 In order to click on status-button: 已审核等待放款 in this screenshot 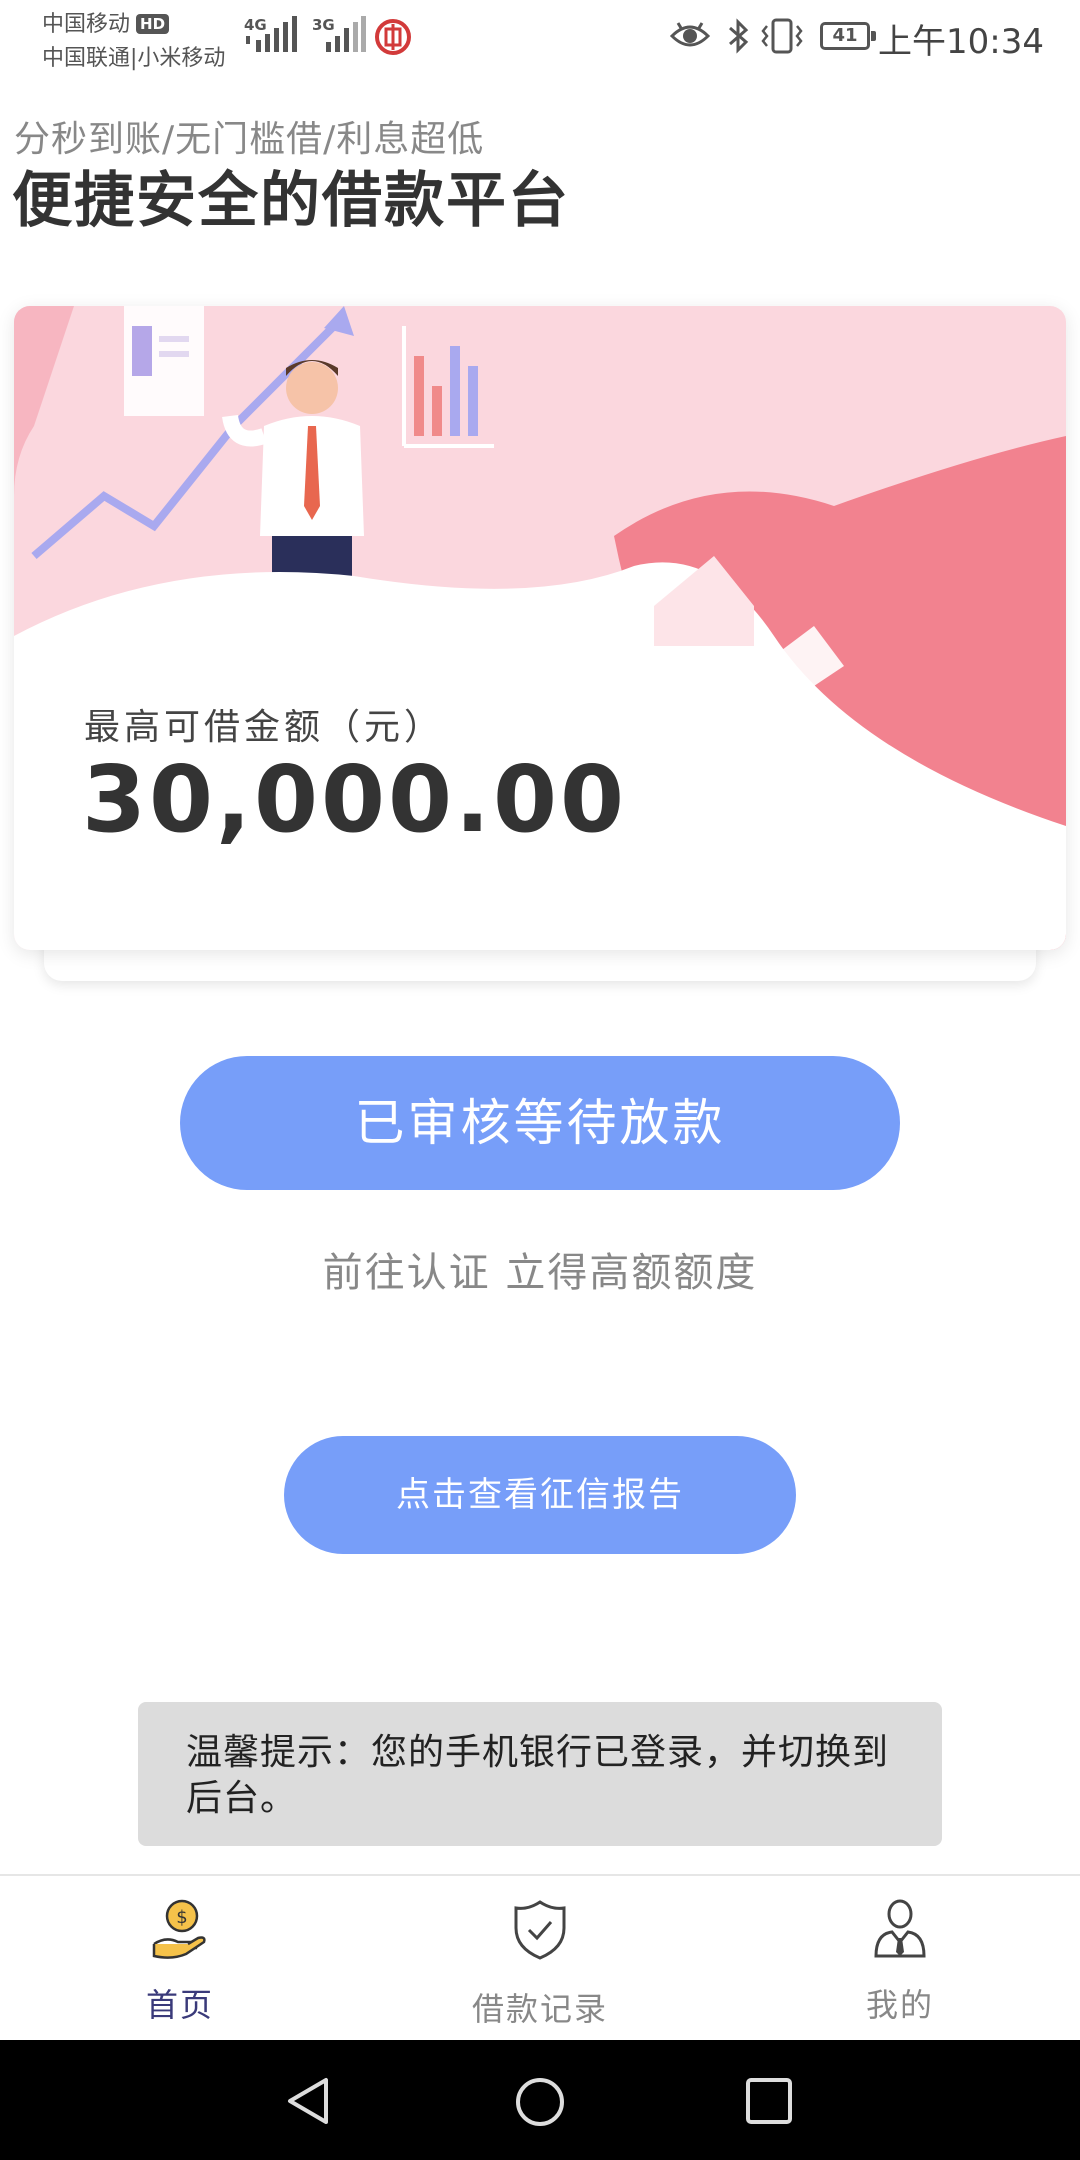, I will do `click(540, 1123)`.